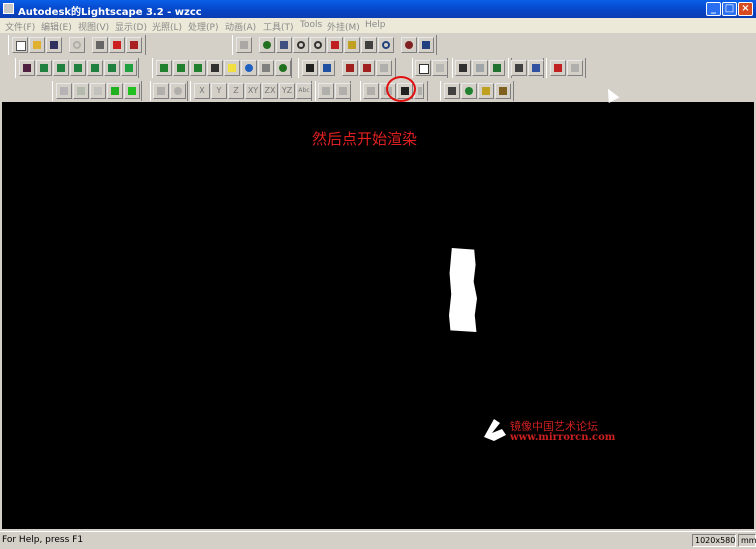 Image resolution: width=756 pixels, height=549 pixels. I want to click on display-mode-3-button, so click(61, 68).